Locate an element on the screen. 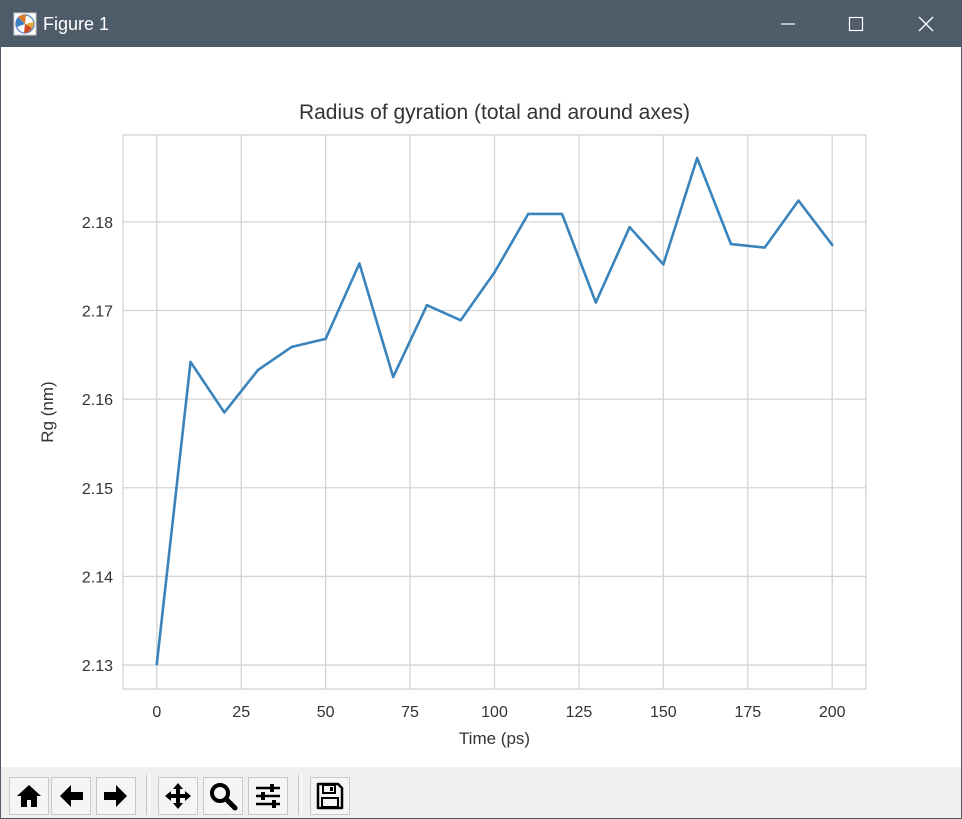 The width and height of the screenshot is (962, 819). y-axis-label: Rg (nm) is located at coordinates (47, 411).